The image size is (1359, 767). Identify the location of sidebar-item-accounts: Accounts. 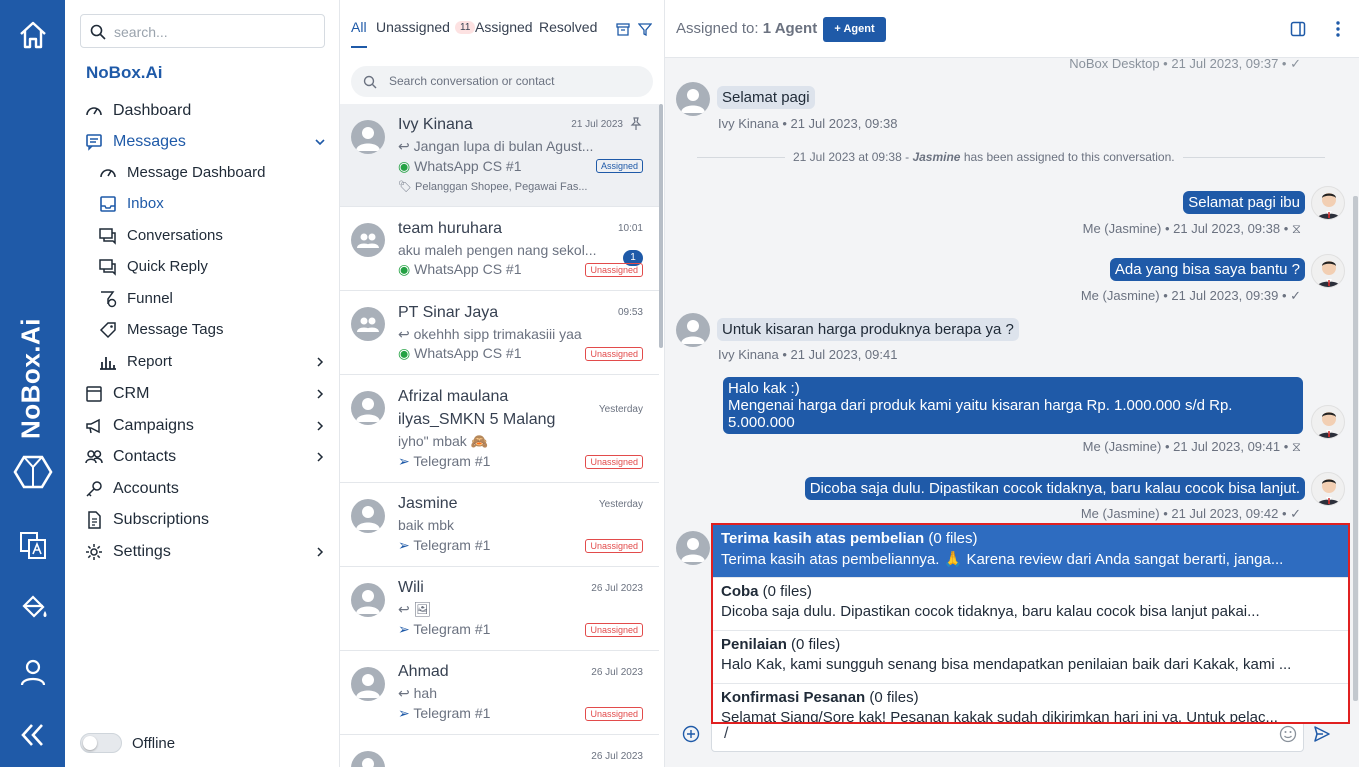
(202, 489).